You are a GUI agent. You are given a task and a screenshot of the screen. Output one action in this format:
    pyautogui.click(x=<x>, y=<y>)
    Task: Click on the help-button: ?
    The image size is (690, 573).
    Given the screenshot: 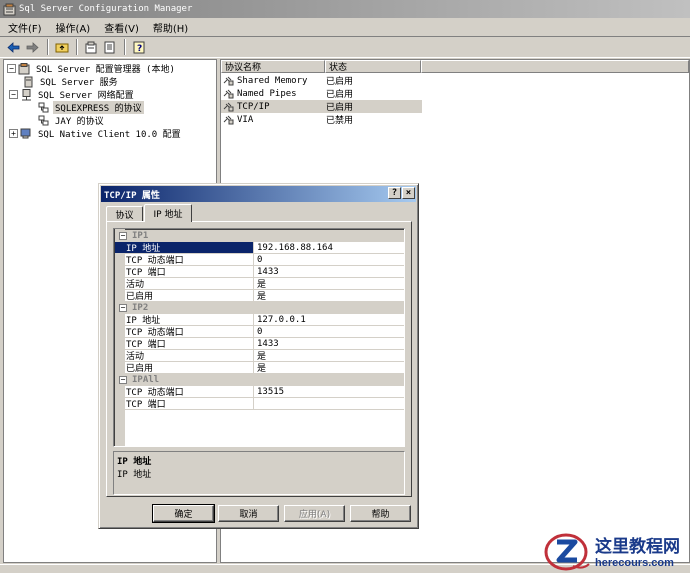 What is the action you would take?
    pyautogui.click(x=138, y=47)
    